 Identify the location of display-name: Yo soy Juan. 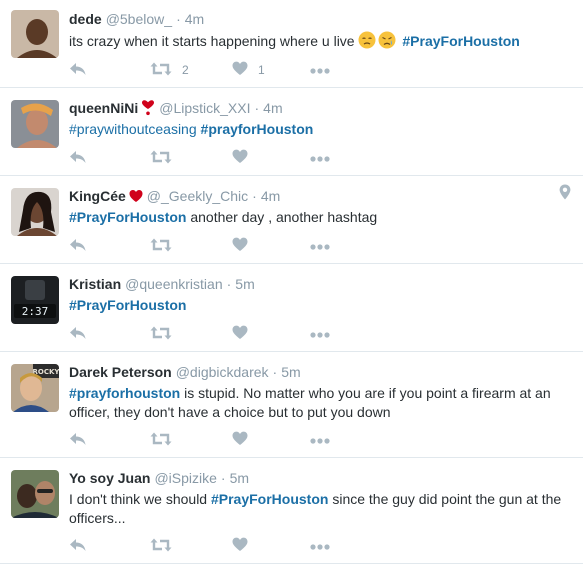
(109, 478).